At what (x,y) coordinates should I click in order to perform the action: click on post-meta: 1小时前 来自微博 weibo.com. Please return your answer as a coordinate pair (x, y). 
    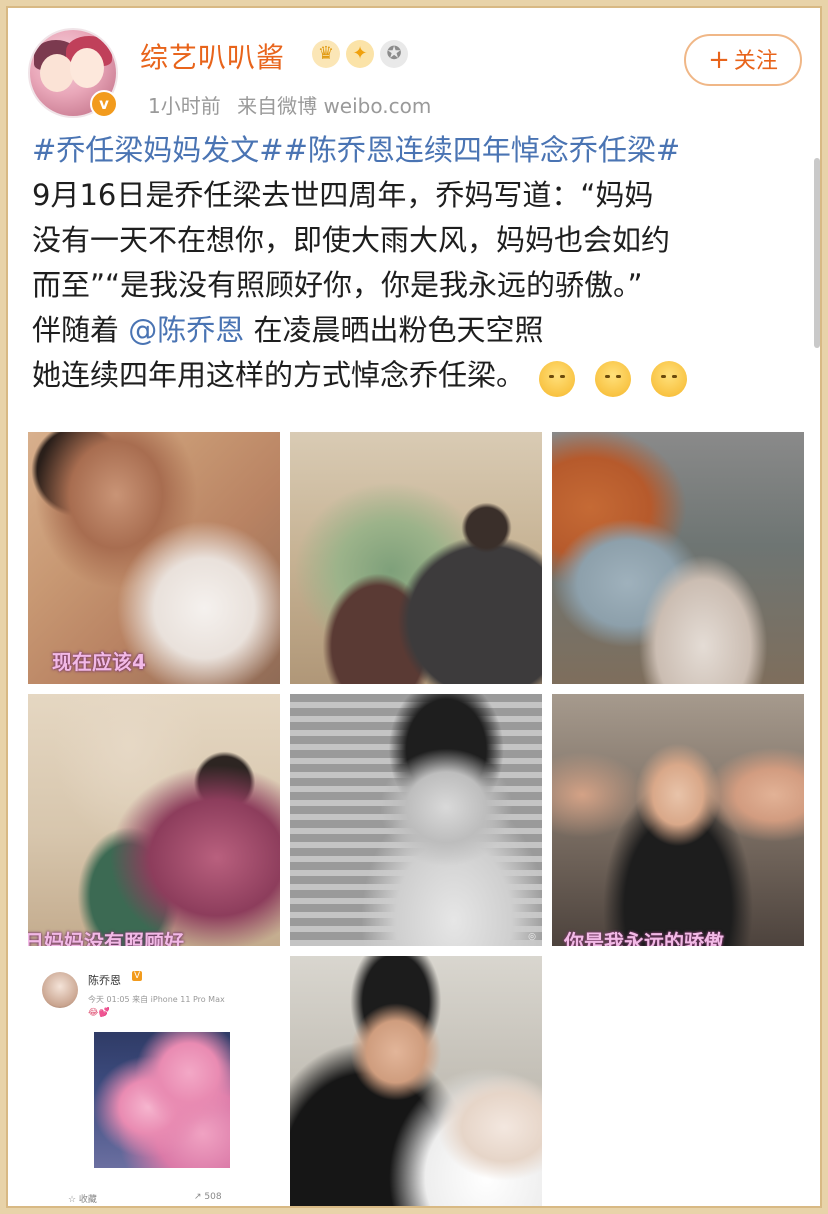
    Looking at the image, I should click on (294, 104).